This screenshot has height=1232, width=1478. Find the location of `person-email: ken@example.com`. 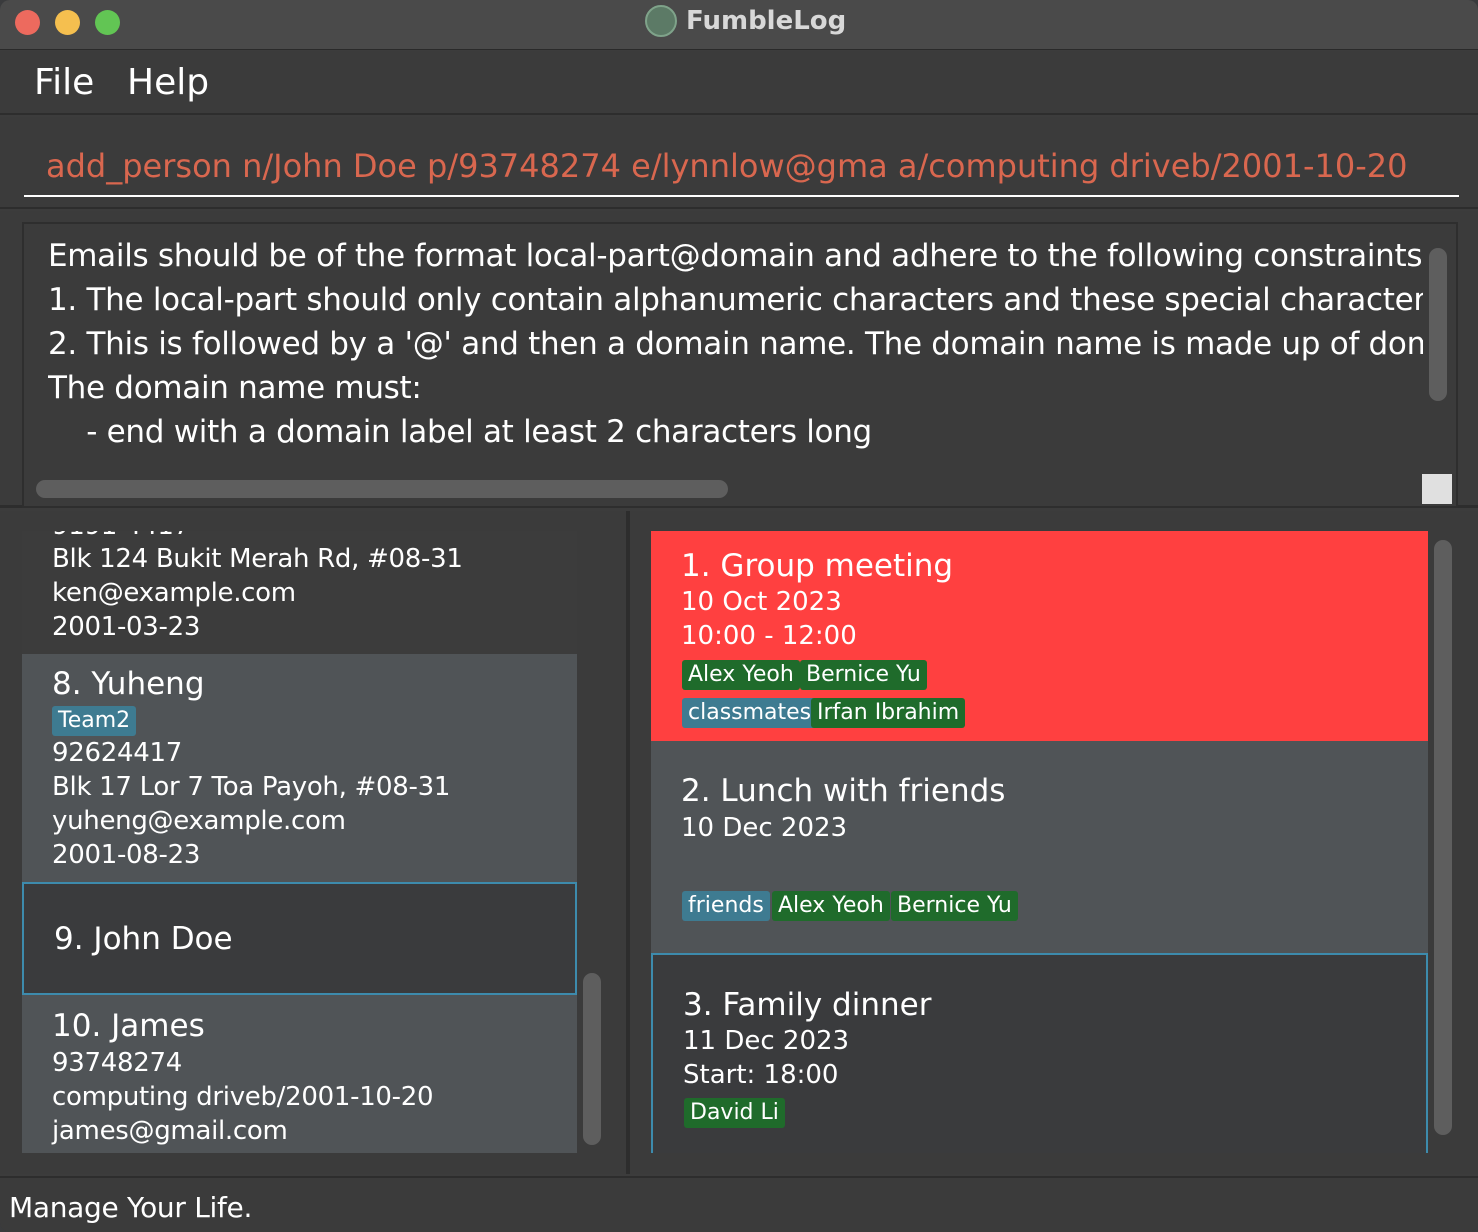

person-email: ken@example.com is located at coordinates (174, 593).